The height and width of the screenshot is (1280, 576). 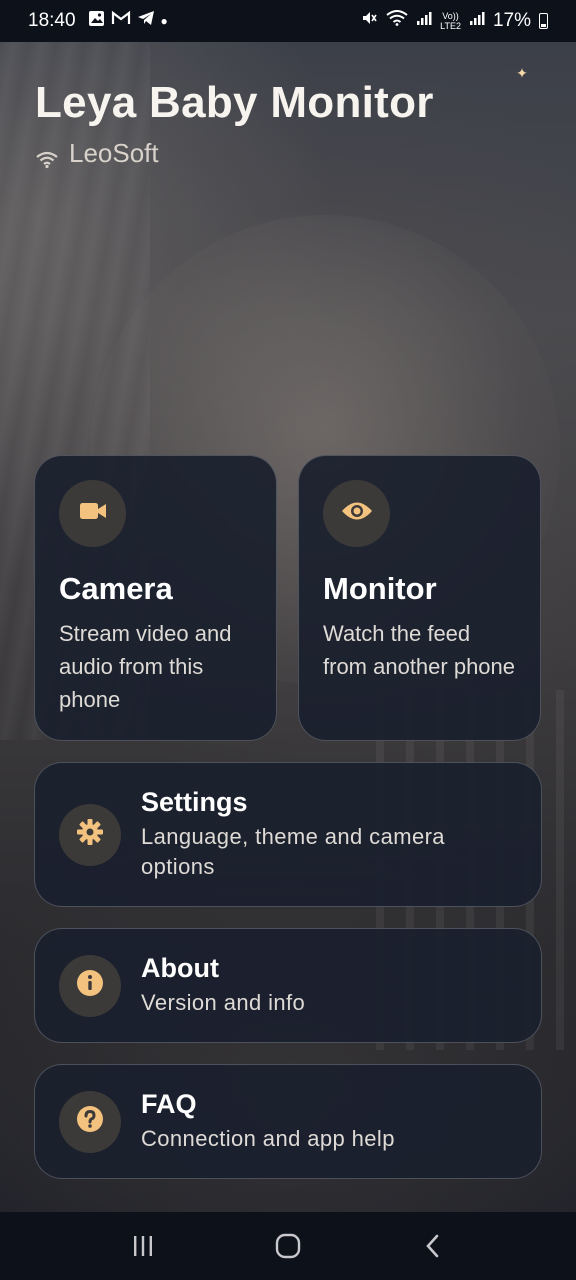 I want to click on telegram-icon, so click(x=146, y=21).